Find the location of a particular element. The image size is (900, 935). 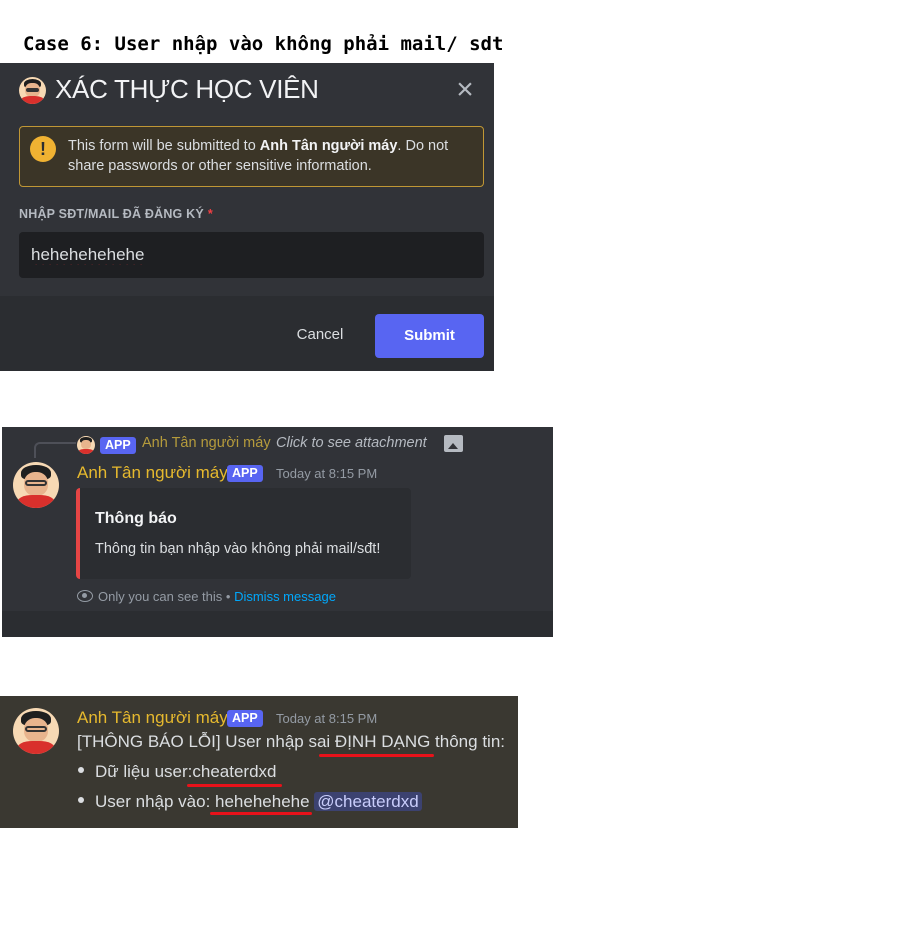

cancel-button: Cancel is located at coordinates (320, 335).